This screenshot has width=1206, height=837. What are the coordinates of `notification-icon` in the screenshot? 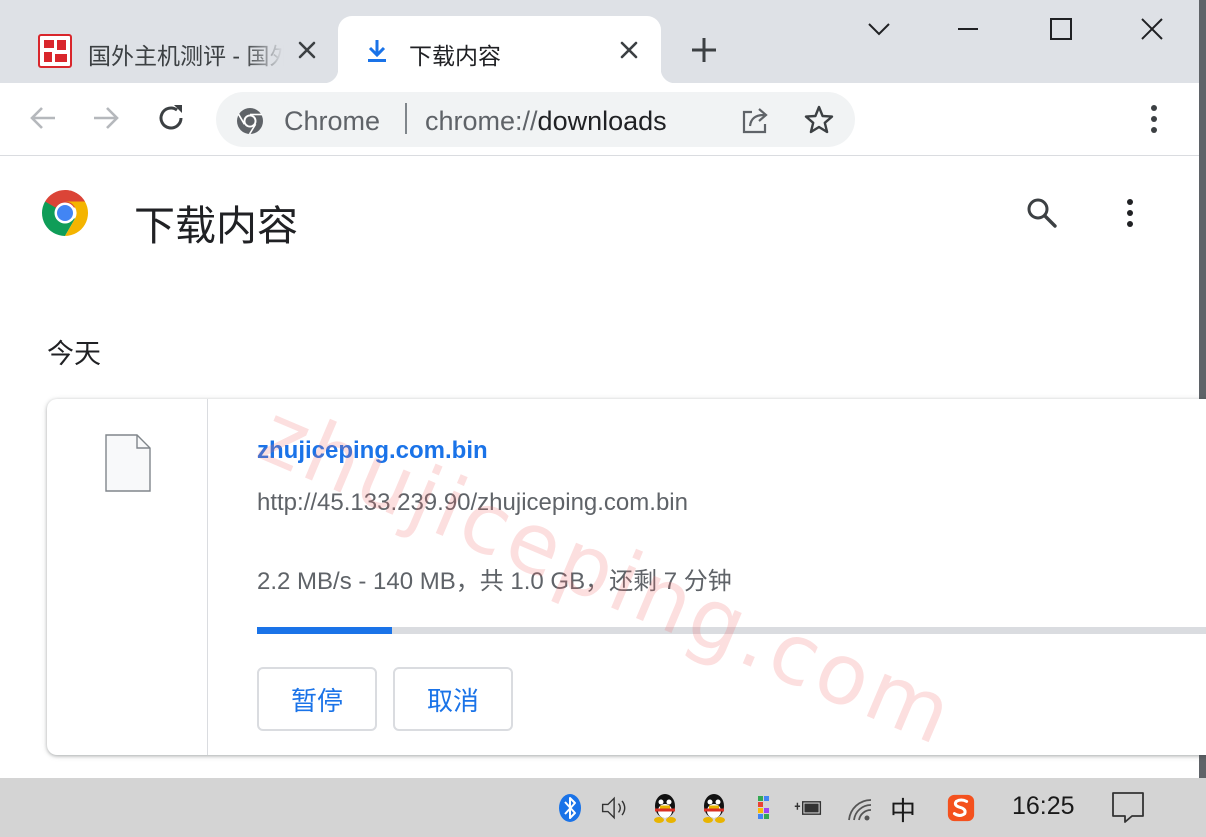 It's located at (1128, 807).